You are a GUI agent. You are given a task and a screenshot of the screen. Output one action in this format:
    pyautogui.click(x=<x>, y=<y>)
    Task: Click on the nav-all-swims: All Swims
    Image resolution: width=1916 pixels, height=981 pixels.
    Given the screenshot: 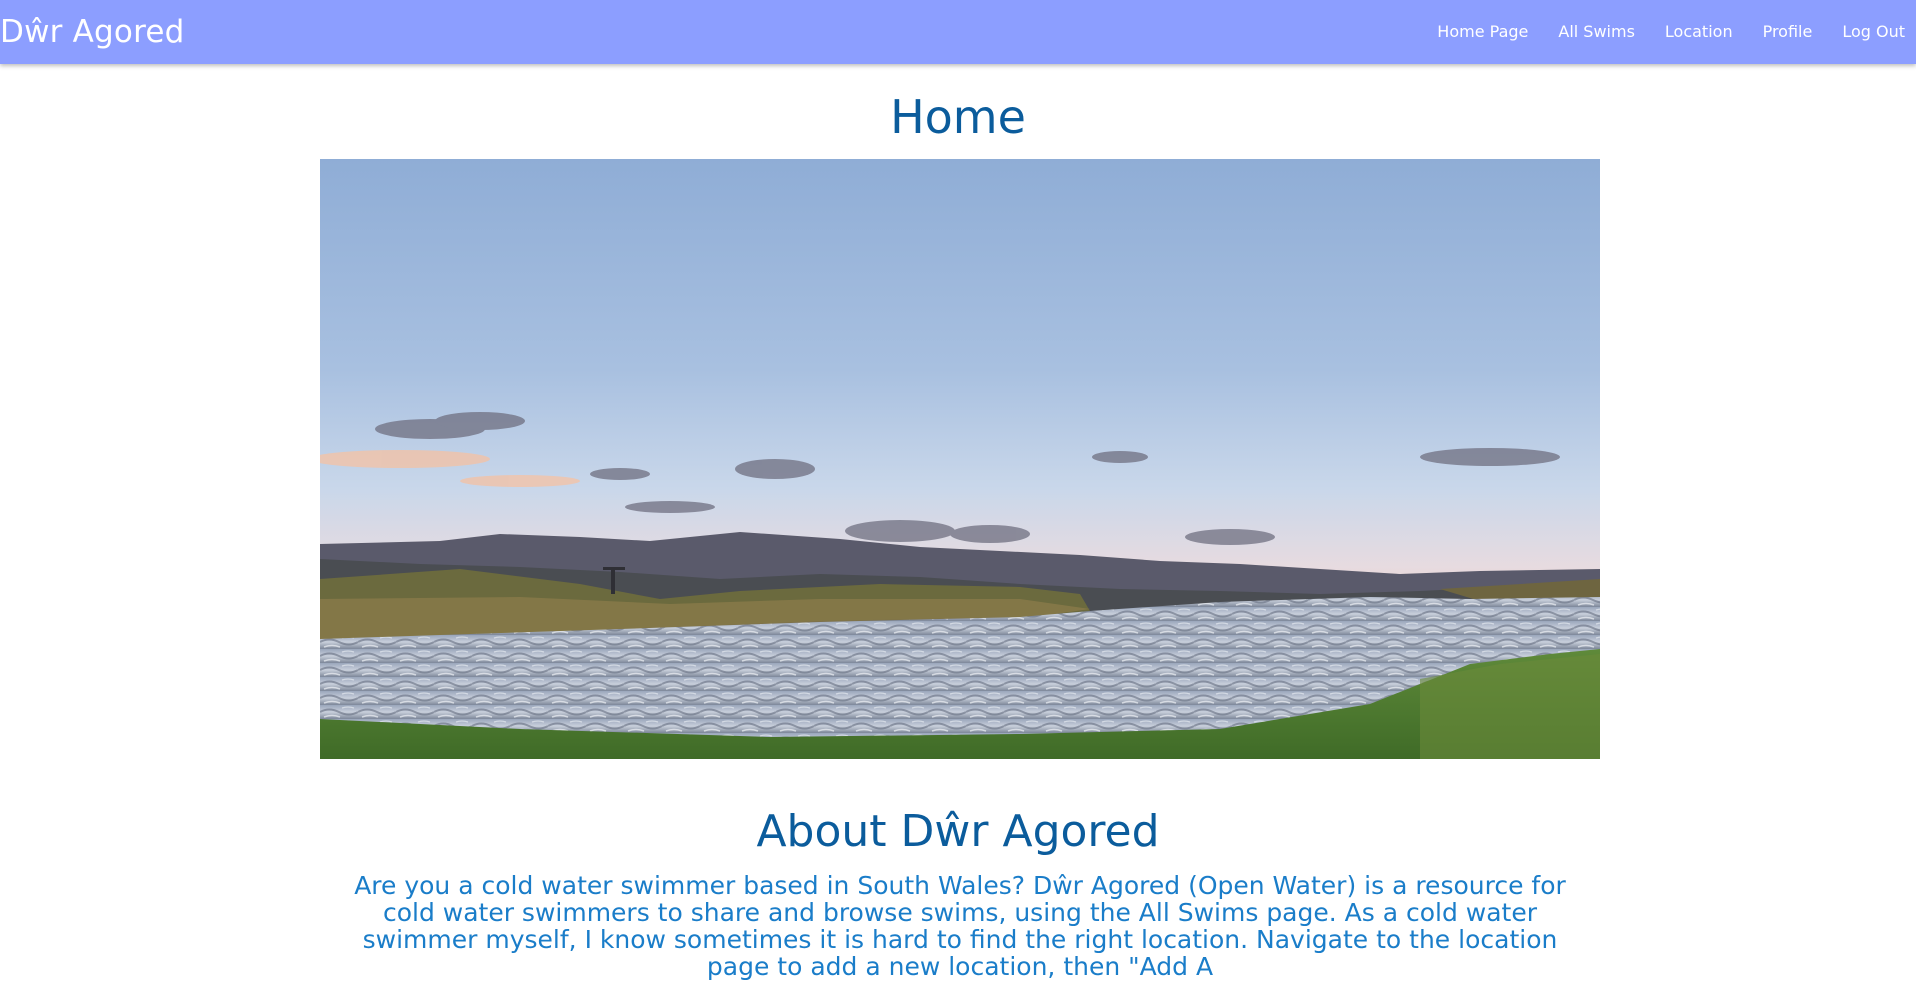 What is the action you would take?
    pyautogui.click(x=1596, y=32)
    